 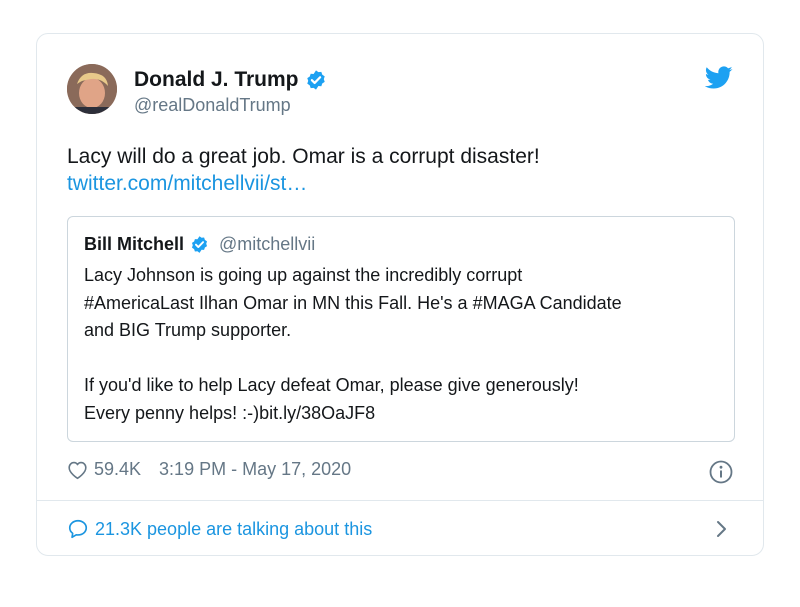 What do you see at coordinates (92, 89) in the screenshot?
I see `avatar` at bounding box center [92, 89].